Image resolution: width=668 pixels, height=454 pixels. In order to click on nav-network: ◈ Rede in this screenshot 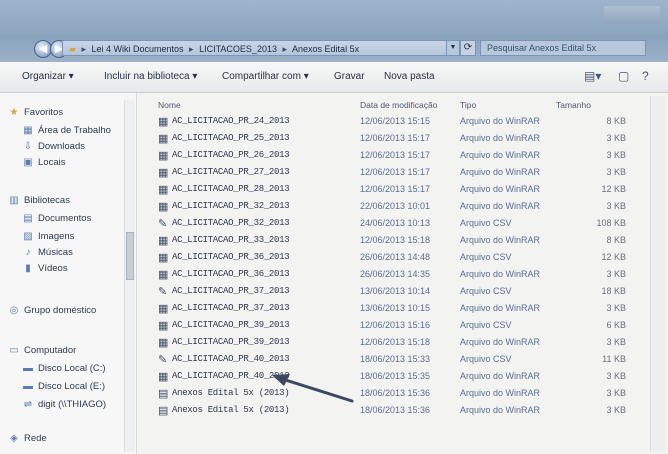, I will do `click(27, 438)`.